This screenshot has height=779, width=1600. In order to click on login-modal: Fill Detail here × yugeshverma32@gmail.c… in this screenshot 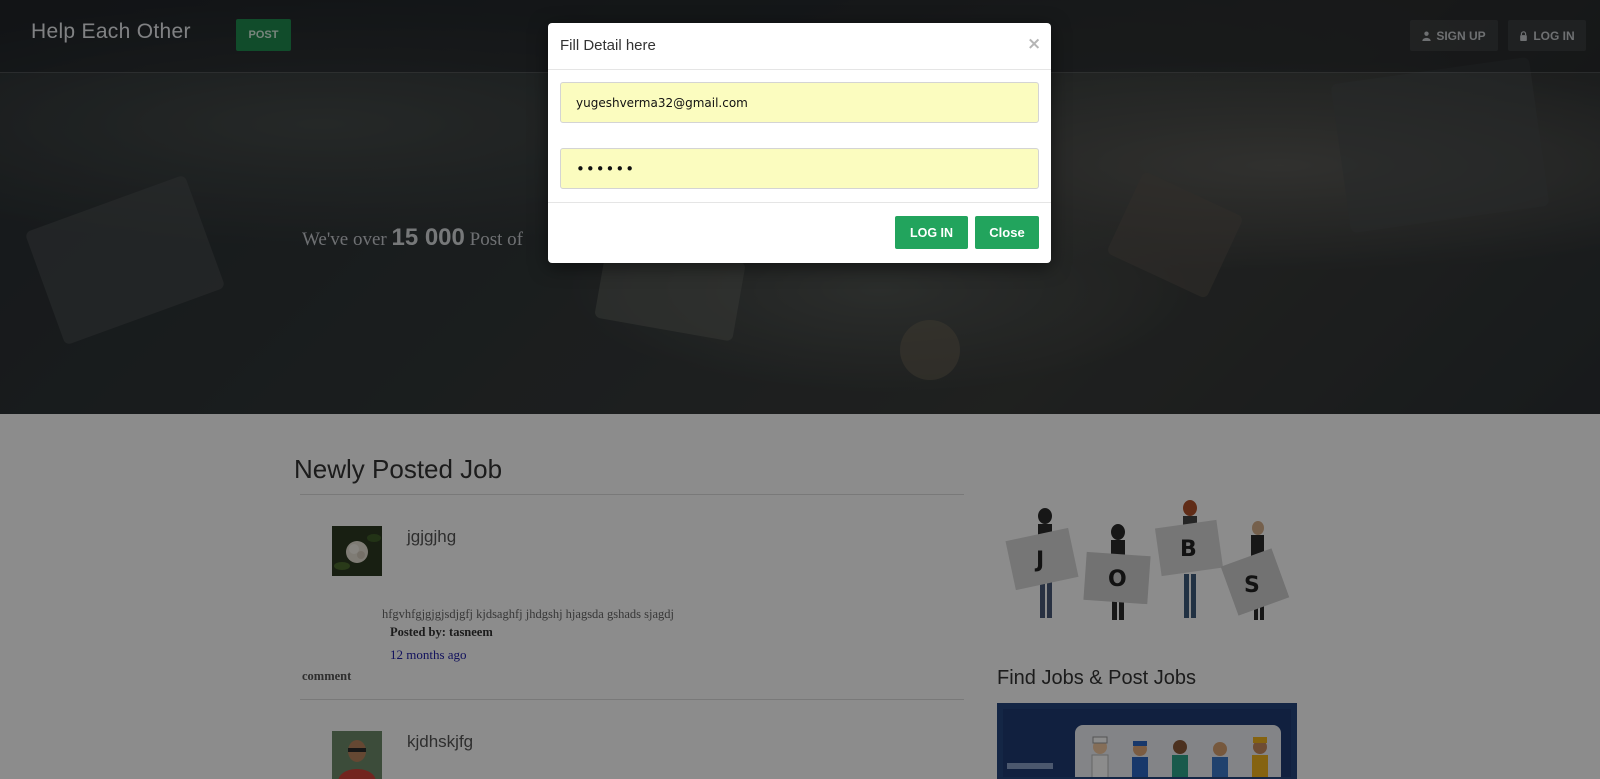, I will do `click(799, 143)`.